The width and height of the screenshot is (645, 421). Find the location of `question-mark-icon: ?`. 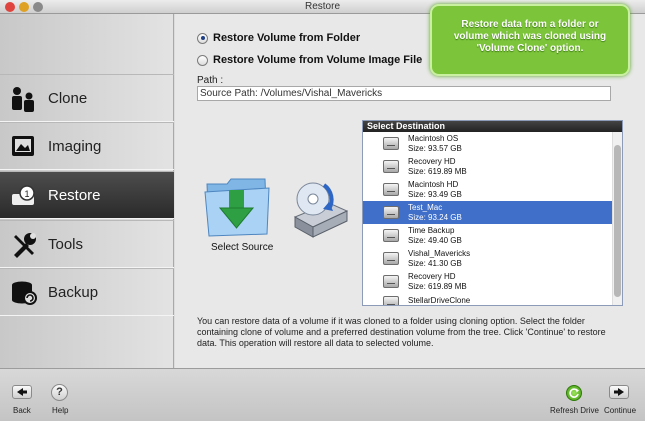

question-mark-icon: ? is located at coordinates (59, 392).